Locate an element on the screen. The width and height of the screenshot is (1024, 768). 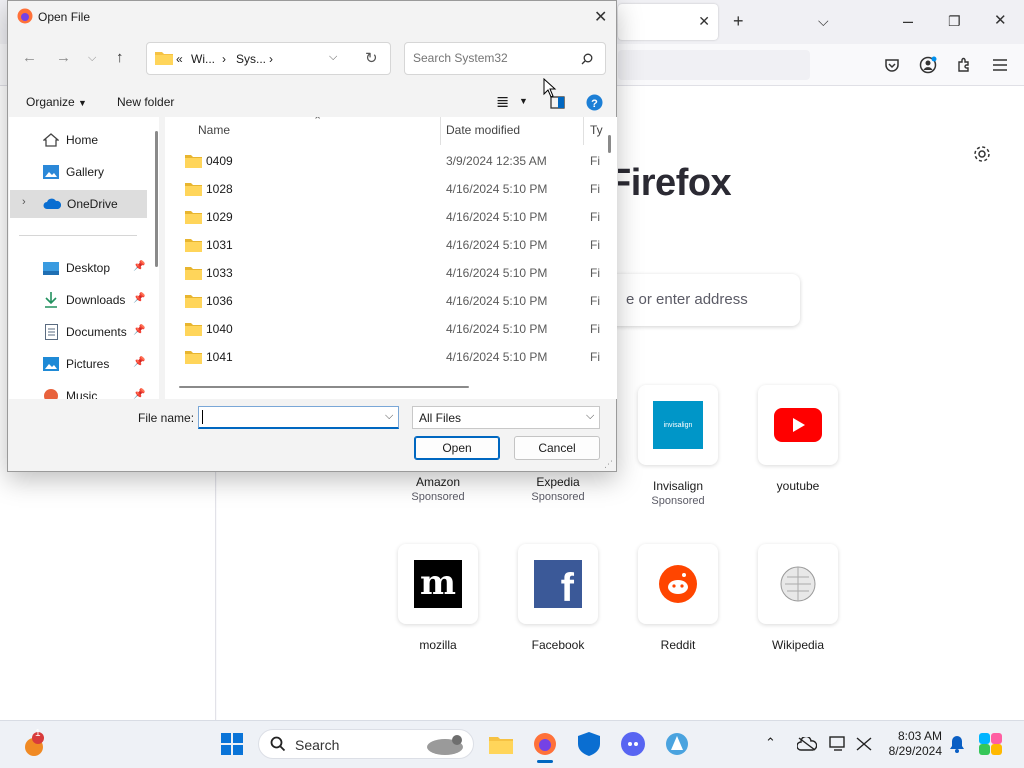
notification-bell-icon is located at coordinates (957, 744).